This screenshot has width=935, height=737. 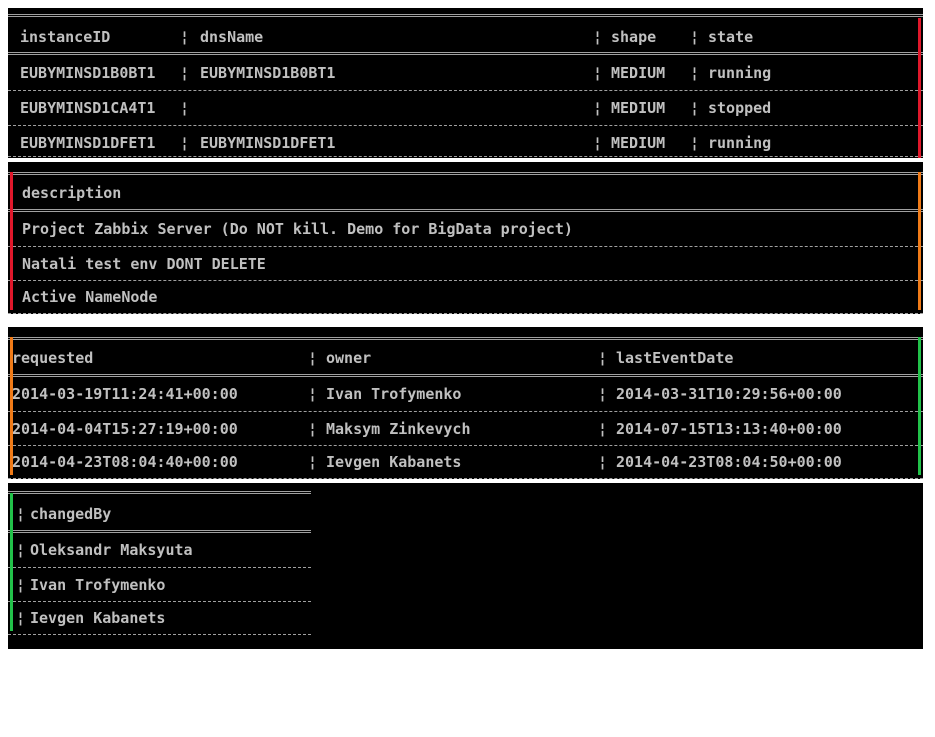 I want to click on cell-dnsname: EUBYMINSD1DFET1, so click(x=268, y=143).